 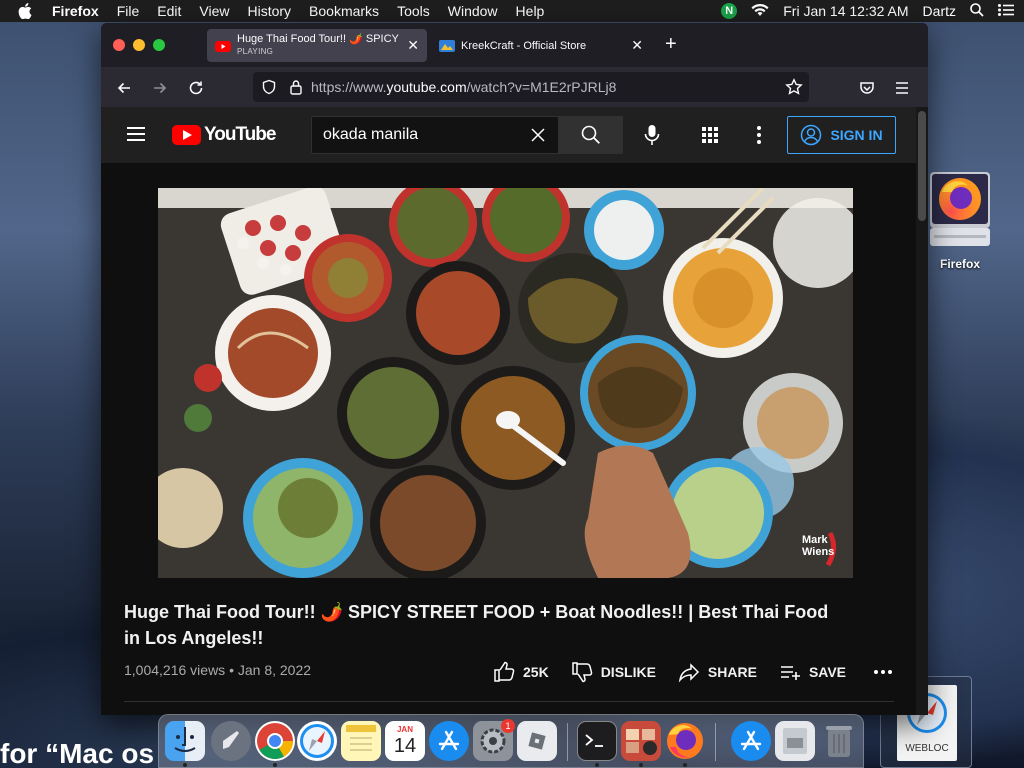 What do you see at coordinates (136, 134) in the screenshot?
I see `hamburger-menu-icon` at bounding box center [136, 134].